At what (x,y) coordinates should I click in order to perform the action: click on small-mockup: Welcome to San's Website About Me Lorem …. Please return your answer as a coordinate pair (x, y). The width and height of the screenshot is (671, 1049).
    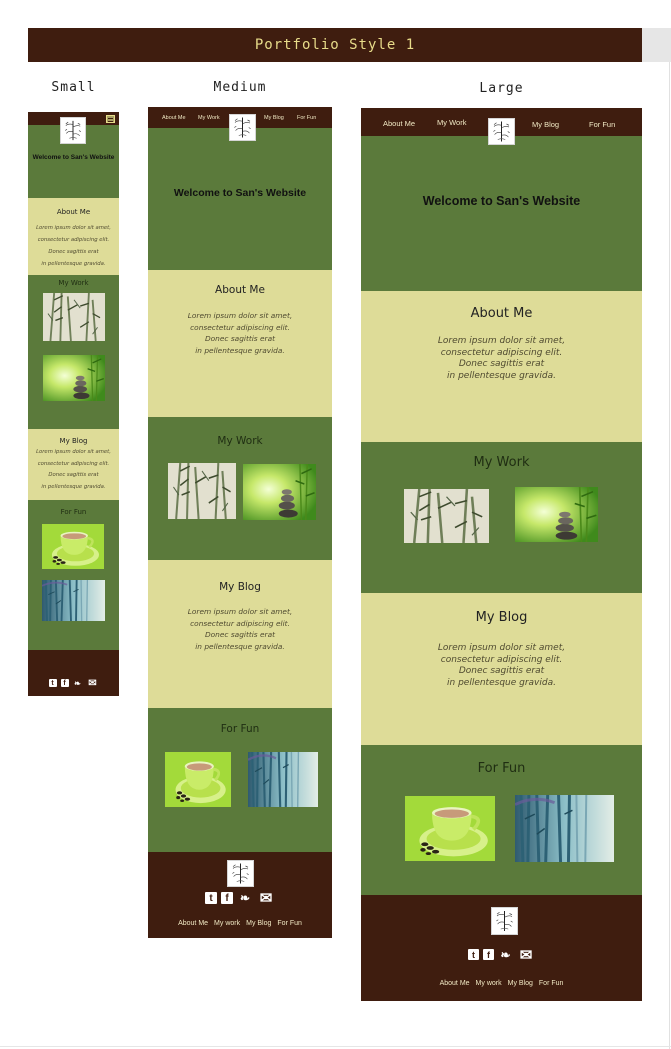
    Looking at the image, I should click on (73, 404).